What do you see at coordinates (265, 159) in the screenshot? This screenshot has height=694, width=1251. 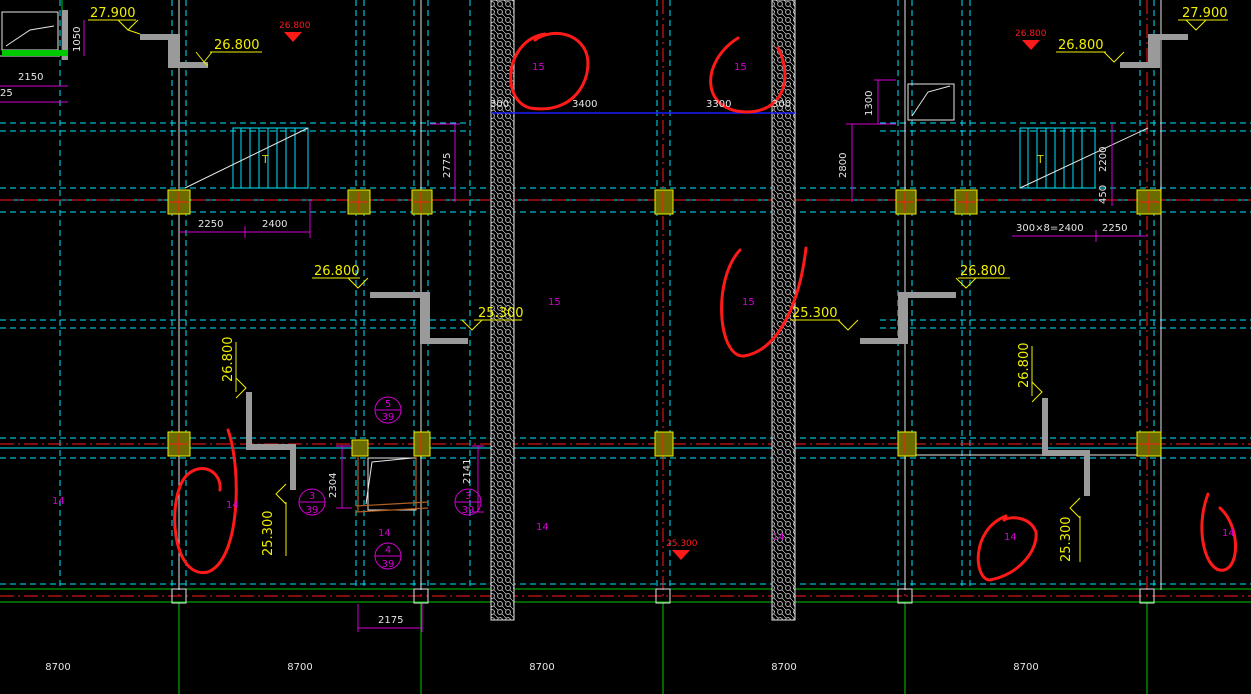 I see `stair-label-left: T` at bounding box center [265, 159].